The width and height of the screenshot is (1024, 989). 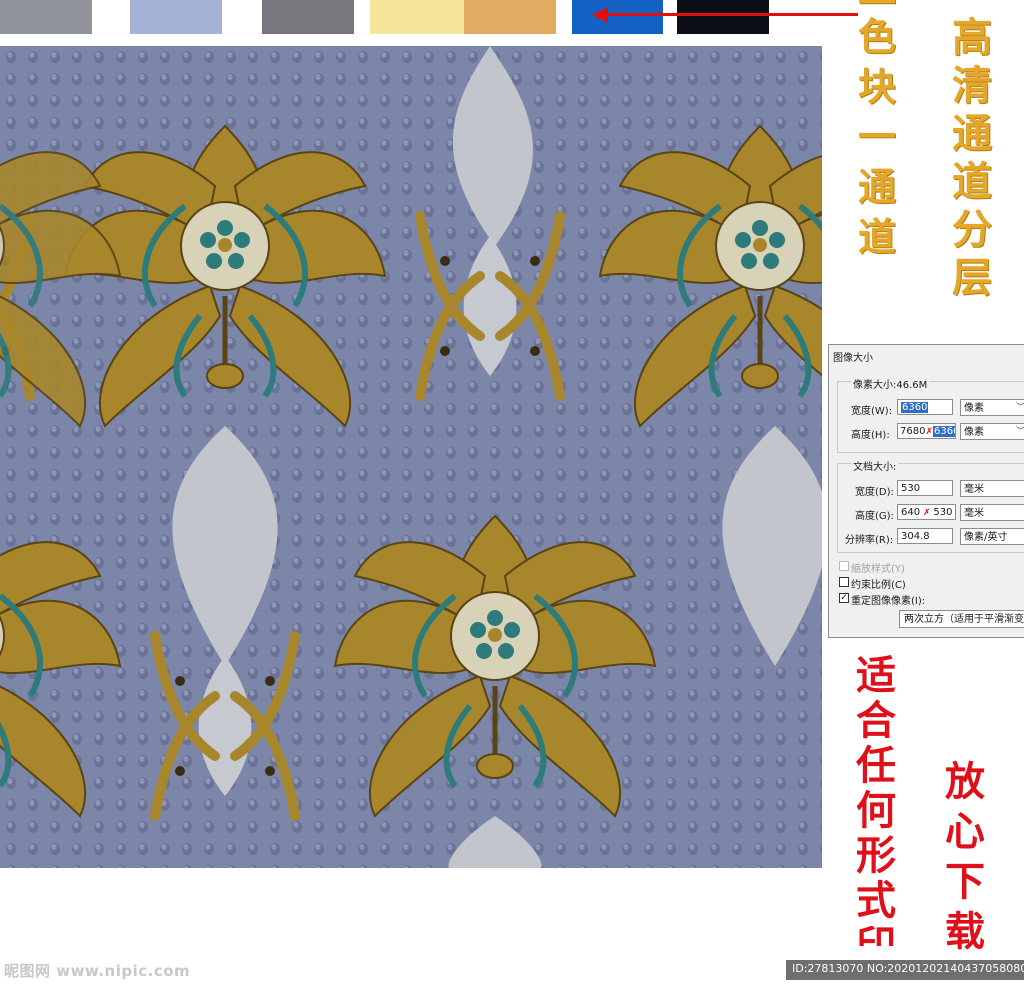 I want to click on suitable-any-print-label: 适 合 任 何 形 式 印, so click(x=876, y=799).